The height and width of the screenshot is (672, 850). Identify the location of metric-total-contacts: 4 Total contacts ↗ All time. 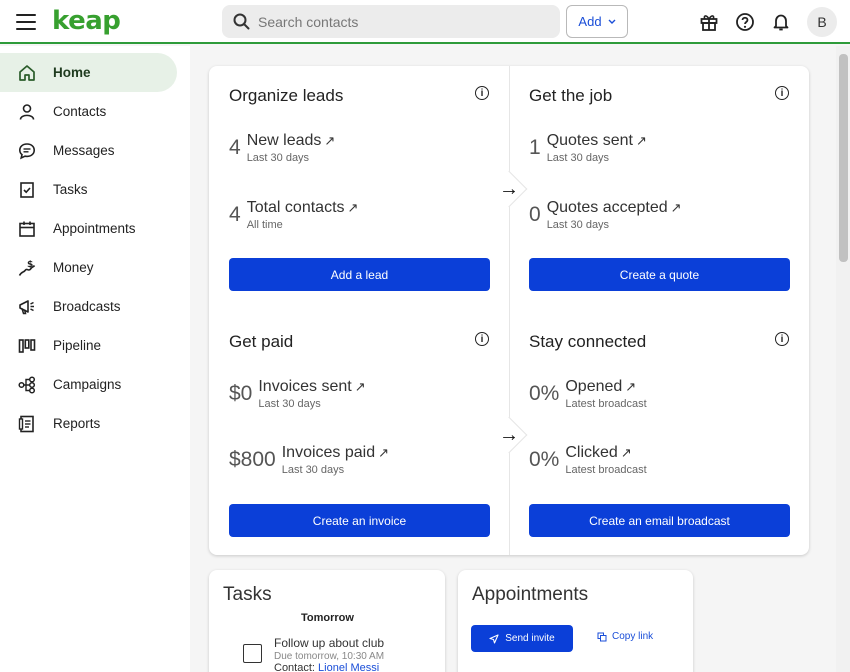
(294, 215).